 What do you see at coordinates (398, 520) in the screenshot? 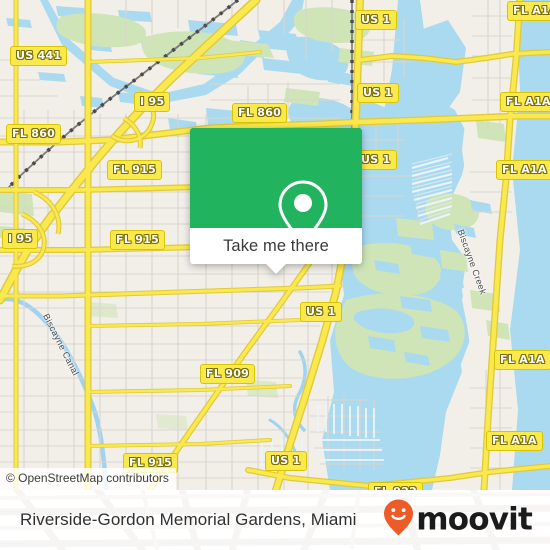
I see `moovit-smiley-pin-icon` at bounding box center [398, 520].